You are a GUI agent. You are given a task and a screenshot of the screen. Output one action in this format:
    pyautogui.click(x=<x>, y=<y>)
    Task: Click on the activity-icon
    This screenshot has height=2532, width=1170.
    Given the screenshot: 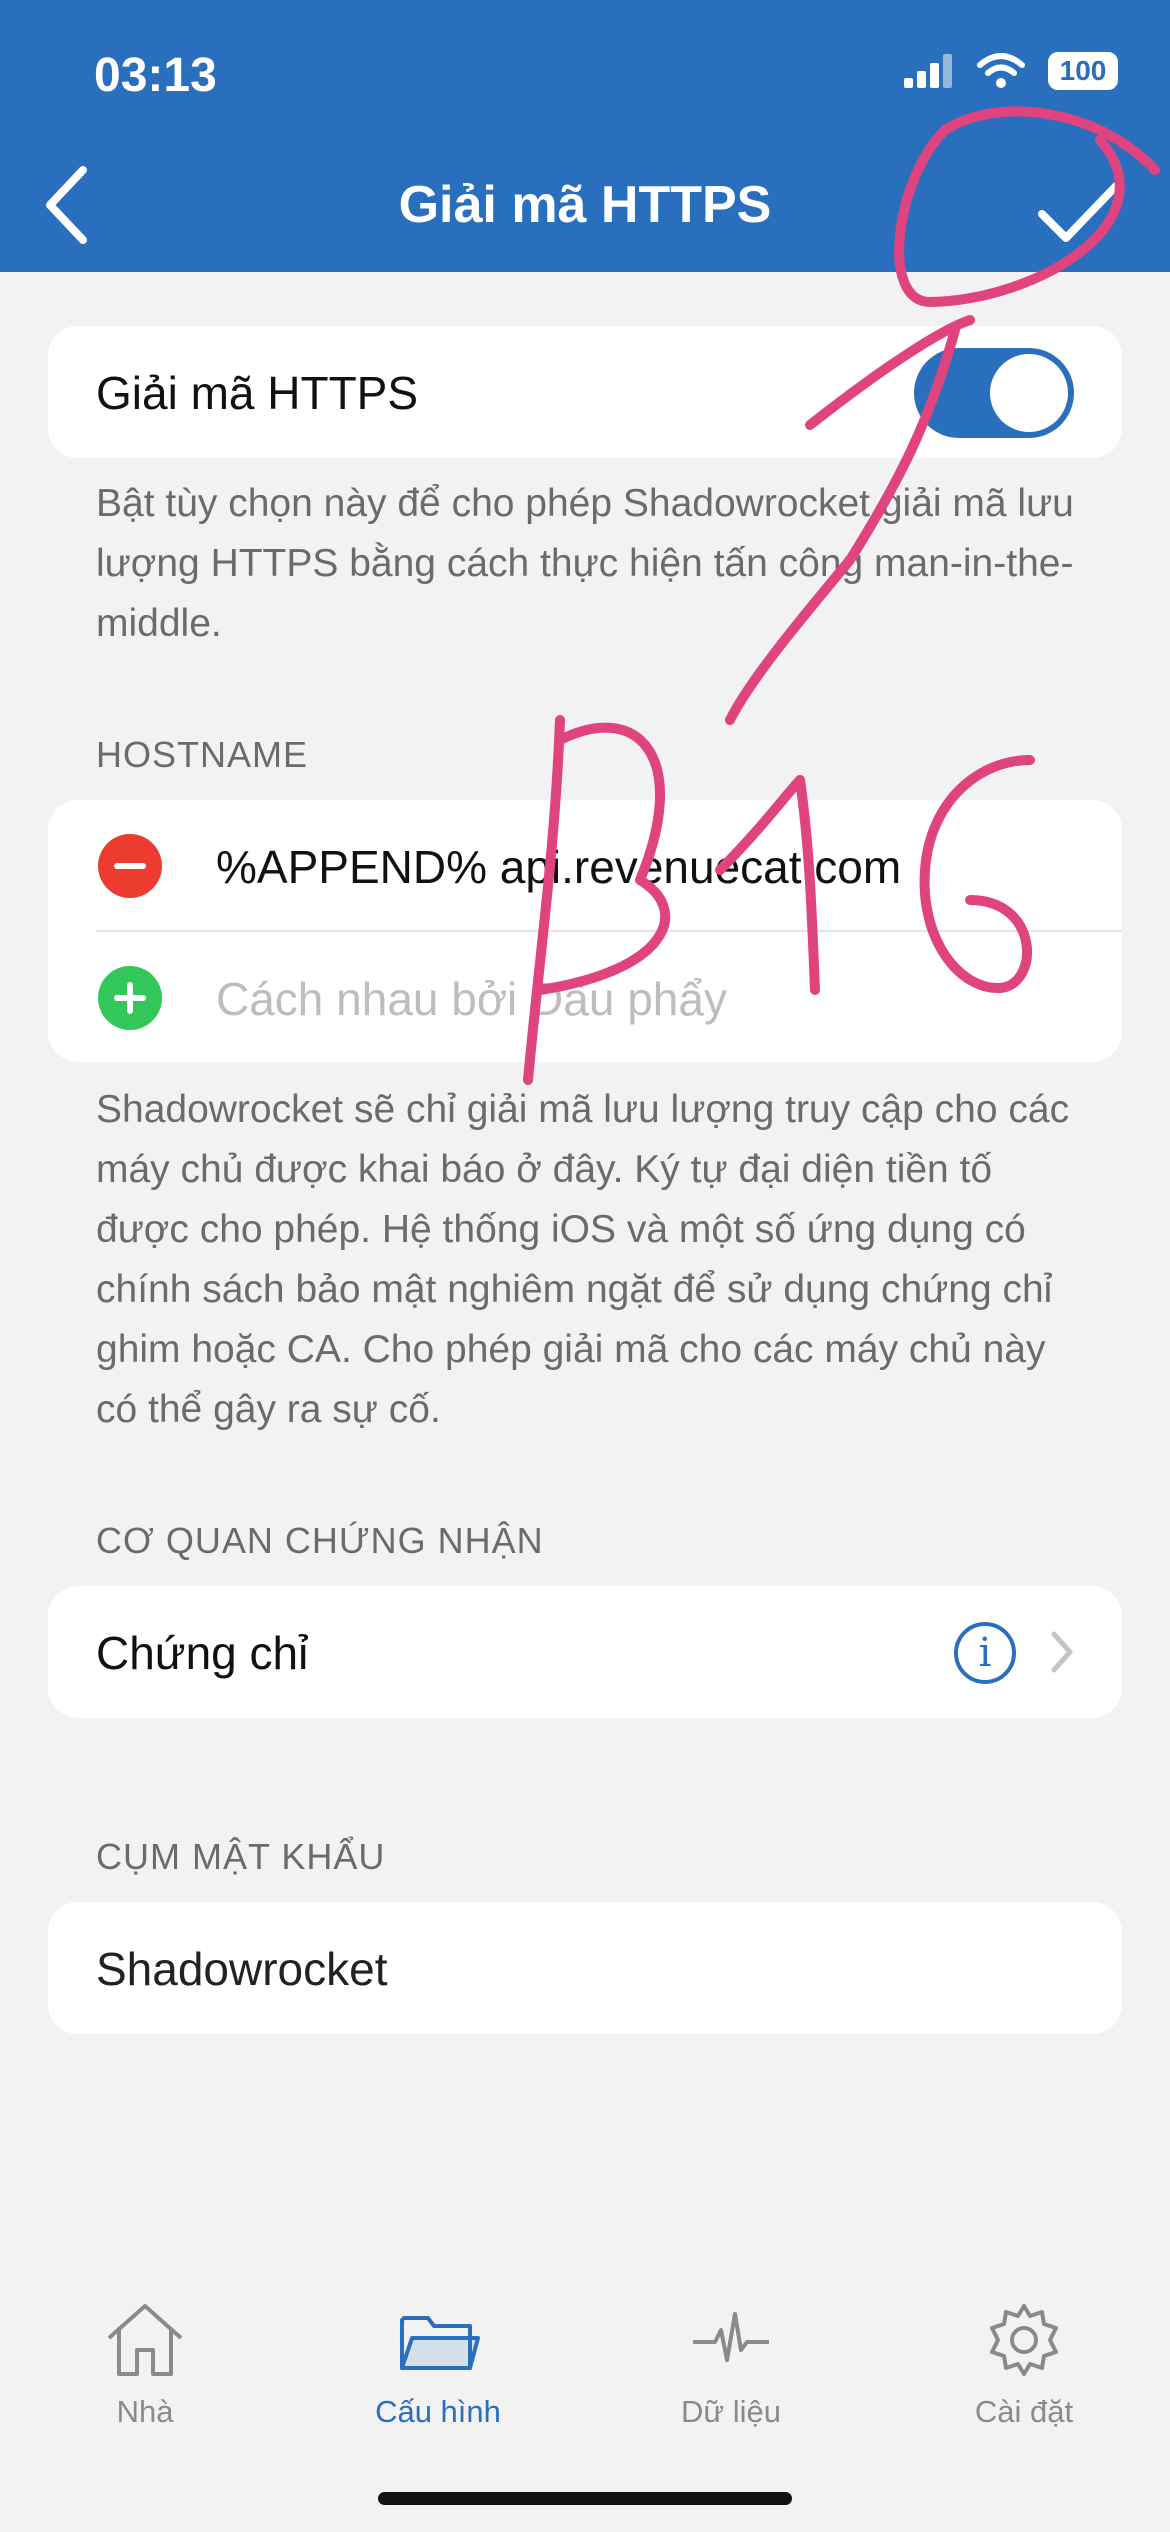 What is the action you would take?
    pyautogui.click(x=731, y=2337)
    